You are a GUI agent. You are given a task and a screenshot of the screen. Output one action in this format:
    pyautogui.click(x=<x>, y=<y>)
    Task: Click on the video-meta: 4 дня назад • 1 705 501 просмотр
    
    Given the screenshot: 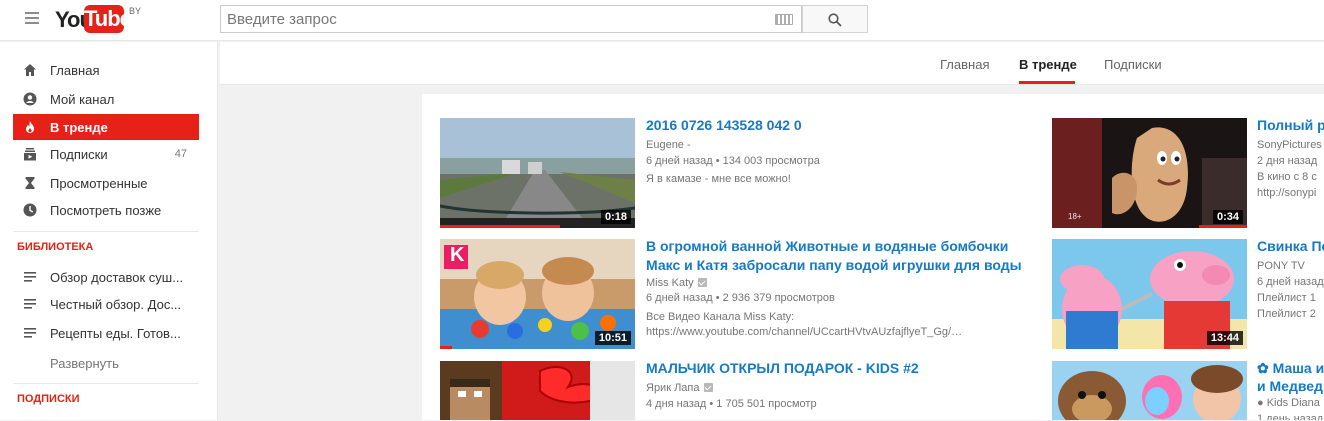 What is the action you would take?
    pyautogui.click(x=731, y=404)
    